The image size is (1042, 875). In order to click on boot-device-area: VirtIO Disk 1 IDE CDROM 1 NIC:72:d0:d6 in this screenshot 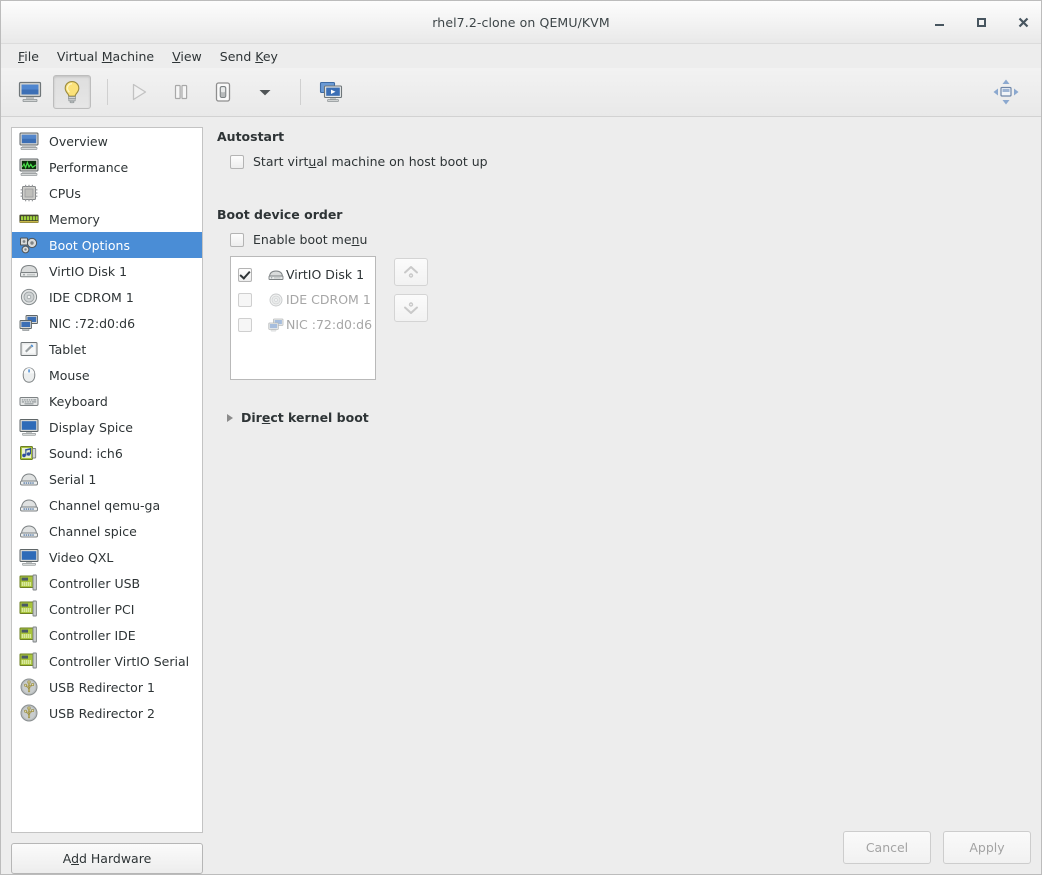, I will do `click(630, 318)`.